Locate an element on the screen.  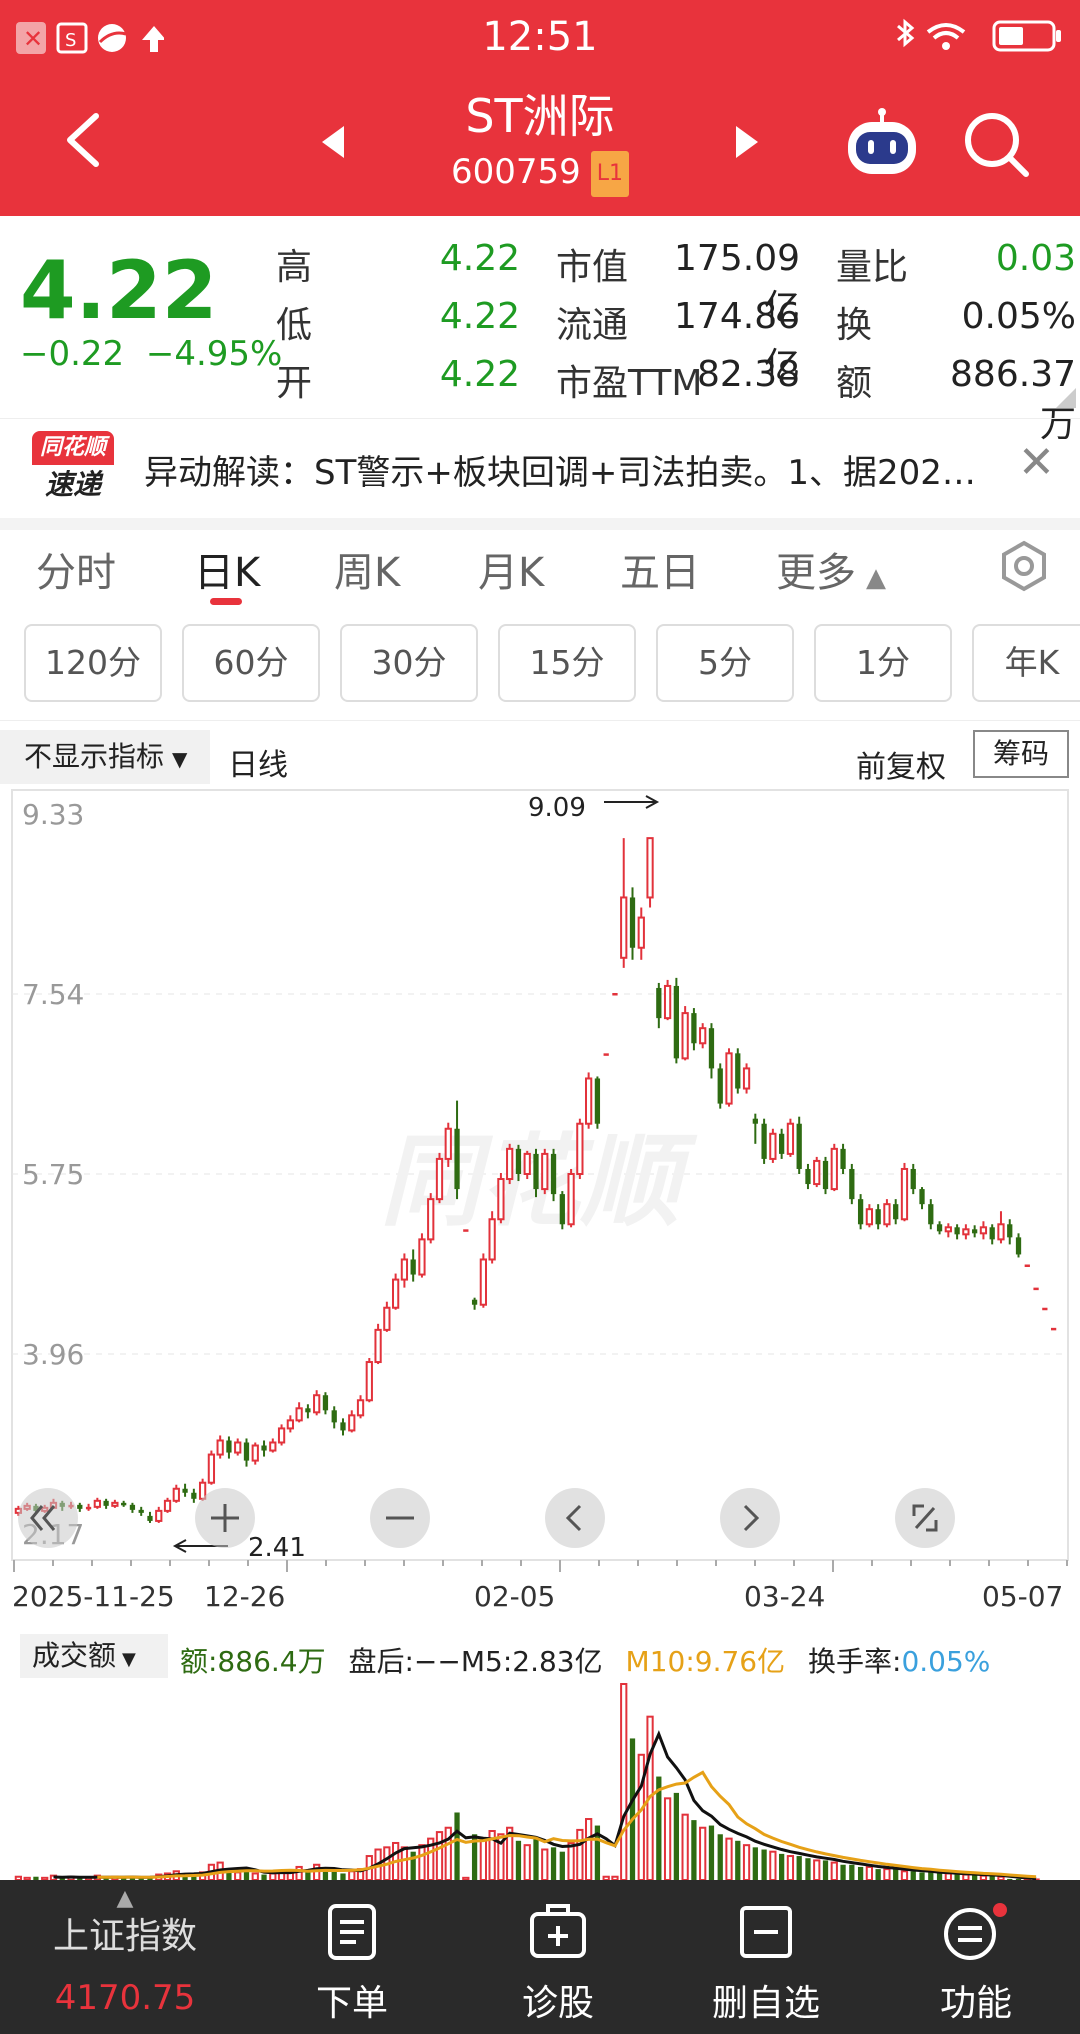
caret-up-icon: ▲ is located at coordinates (125, 1898).